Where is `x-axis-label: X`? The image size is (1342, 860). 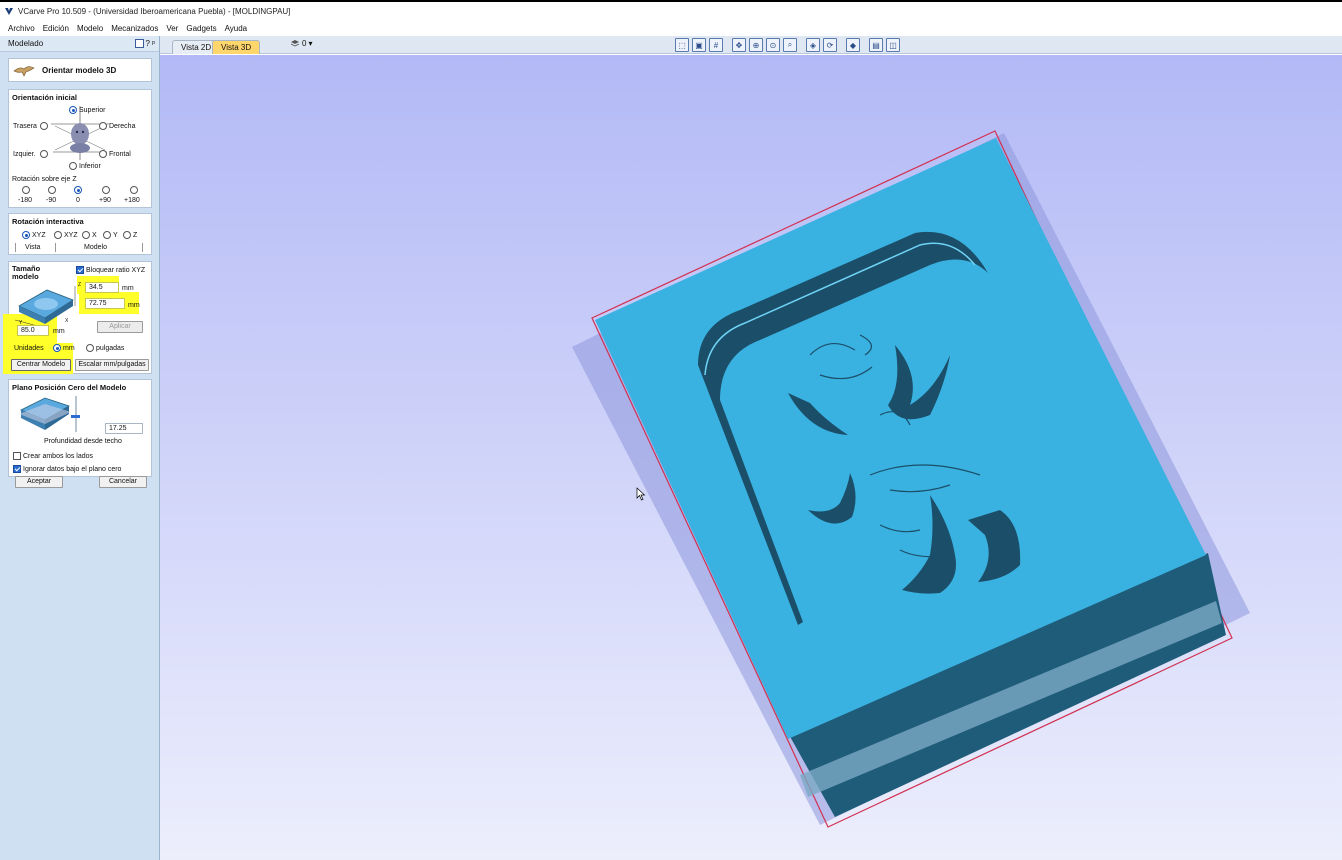 x-axis-label: X is located at coordinates (67, 321).